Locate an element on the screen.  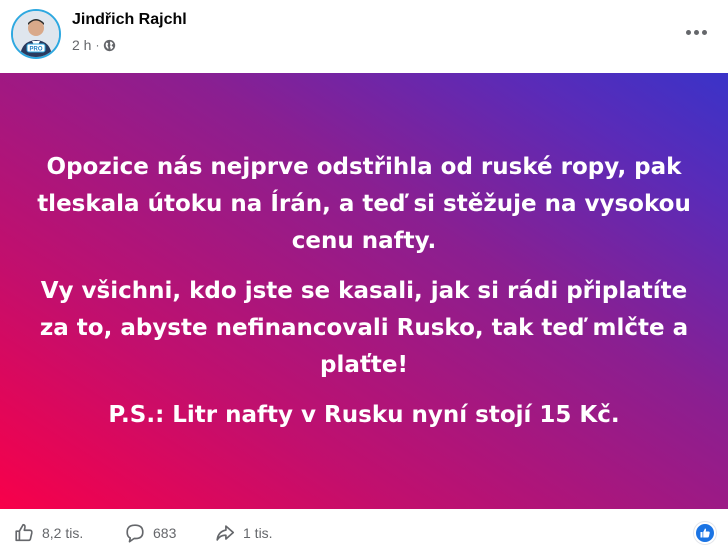
like-count: 8,2 tis. is located at coordinates (63, 533).